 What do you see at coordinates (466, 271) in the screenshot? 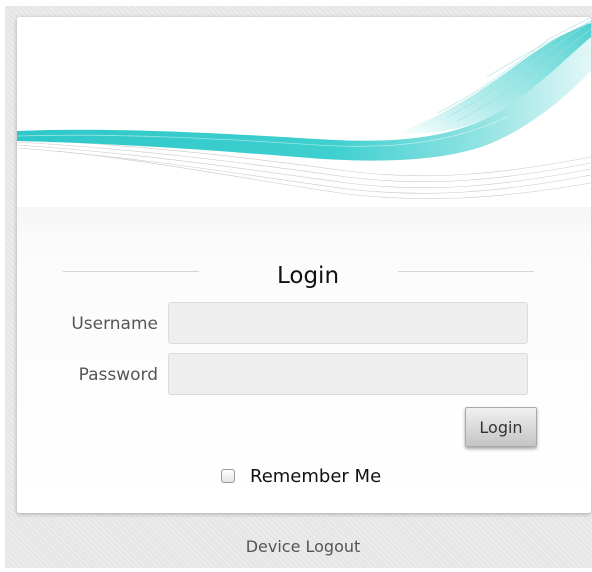
I see `title-divider-right` at bounding box center [466, 271].